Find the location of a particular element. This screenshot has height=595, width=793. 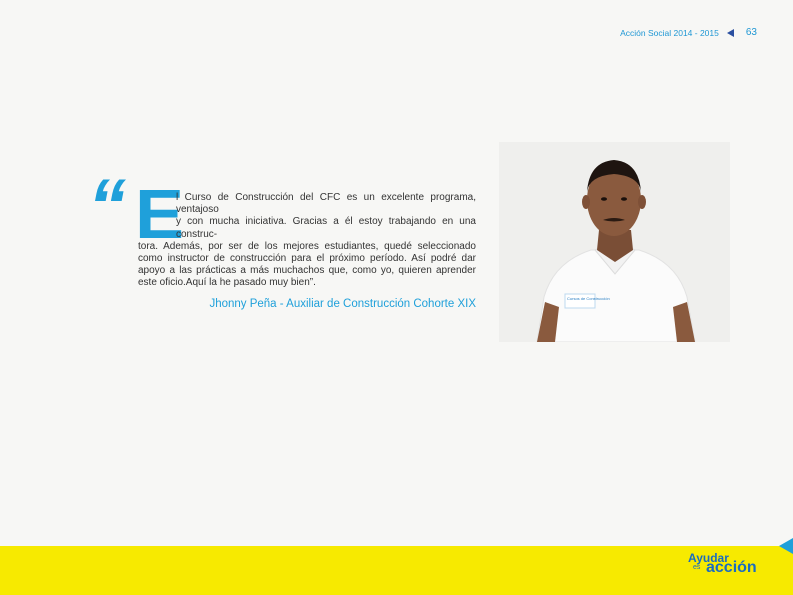

portrait-photo: Cursos de Construcción is located at coordinates (614, 242).